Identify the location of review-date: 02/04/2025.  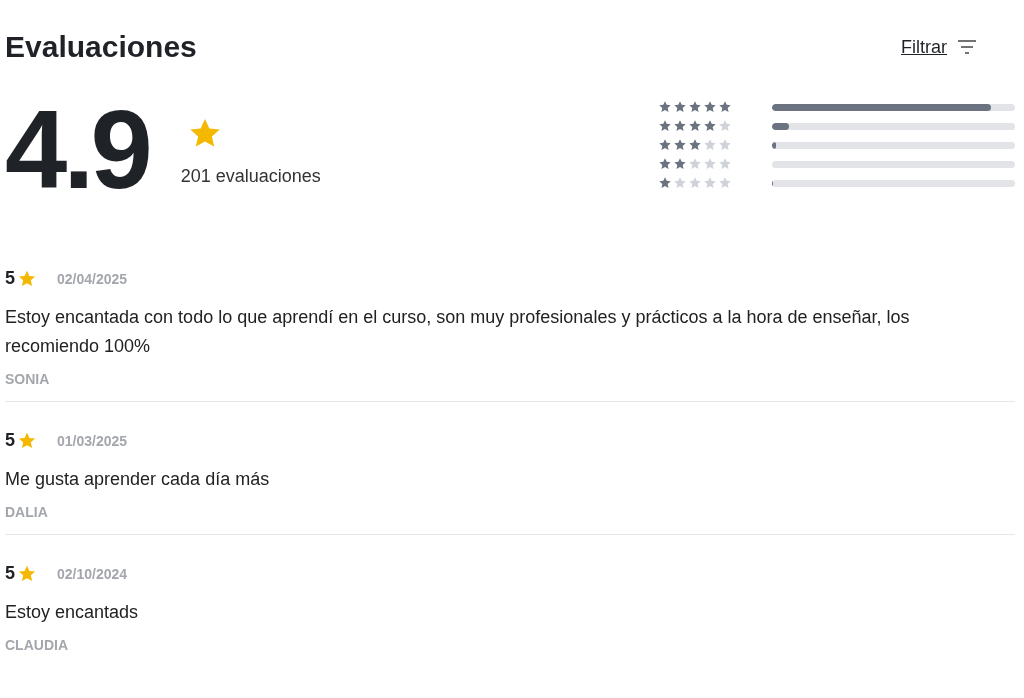
(92, 278).